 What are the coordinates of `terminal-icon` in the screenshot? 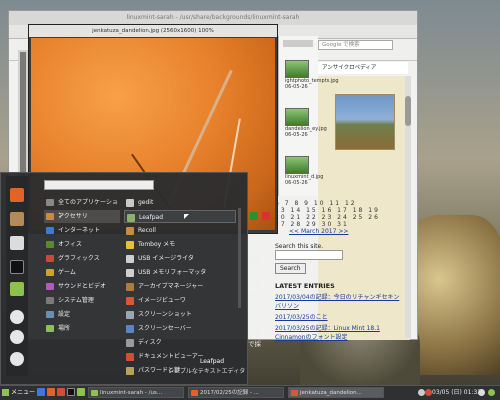 It's located at (17, 267).